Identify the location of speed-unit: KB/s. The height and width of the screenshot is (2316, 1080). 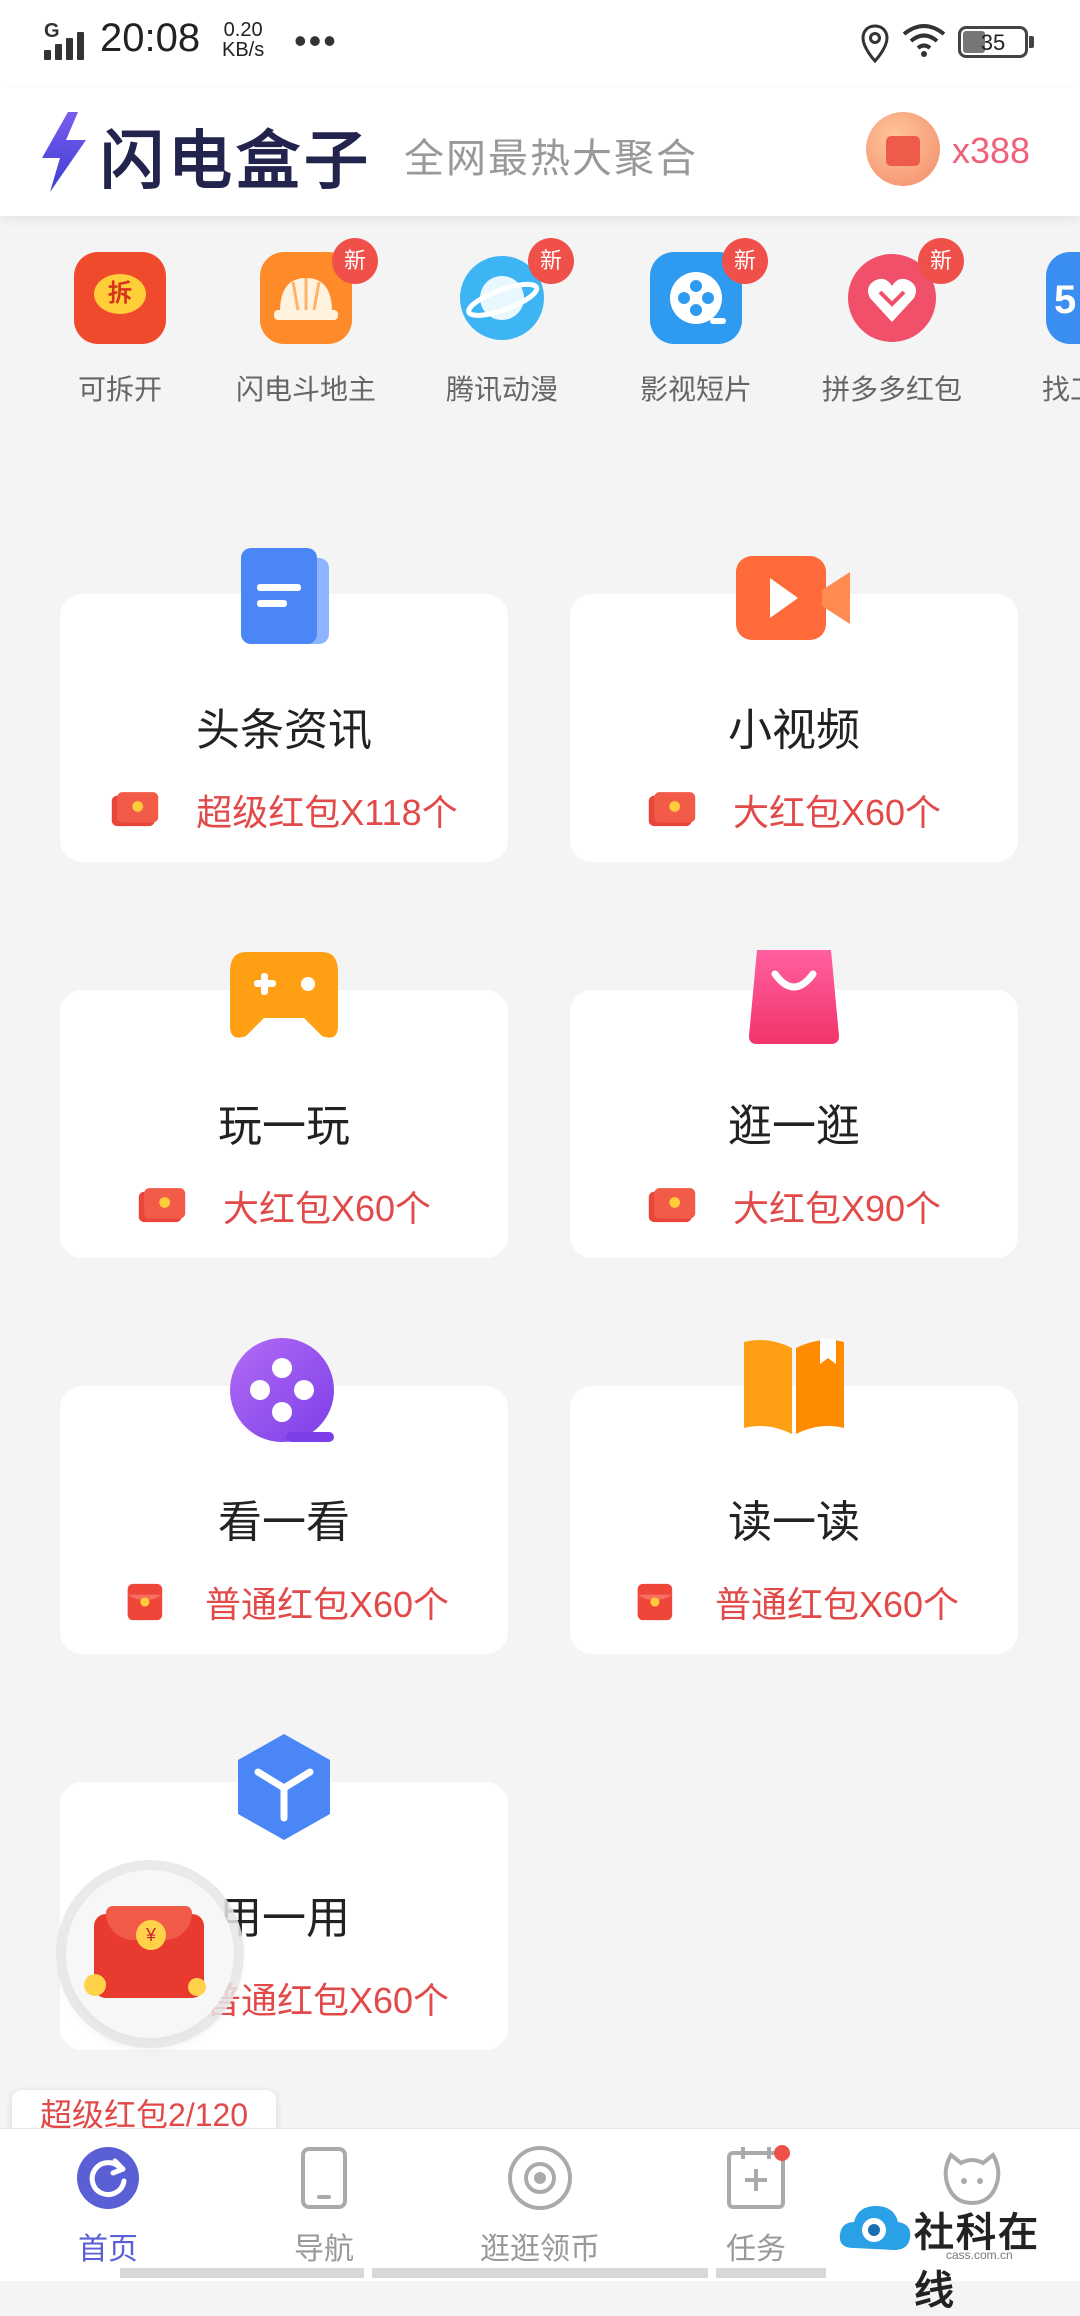
(243, 50).